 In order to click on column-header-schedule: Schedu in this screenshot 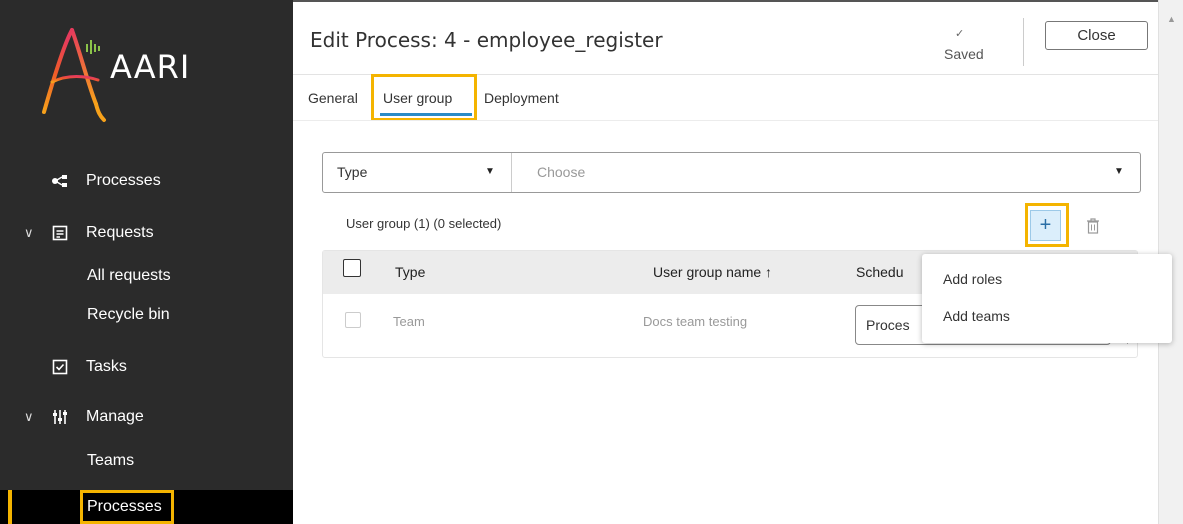, I will do `click(879, 272)`.